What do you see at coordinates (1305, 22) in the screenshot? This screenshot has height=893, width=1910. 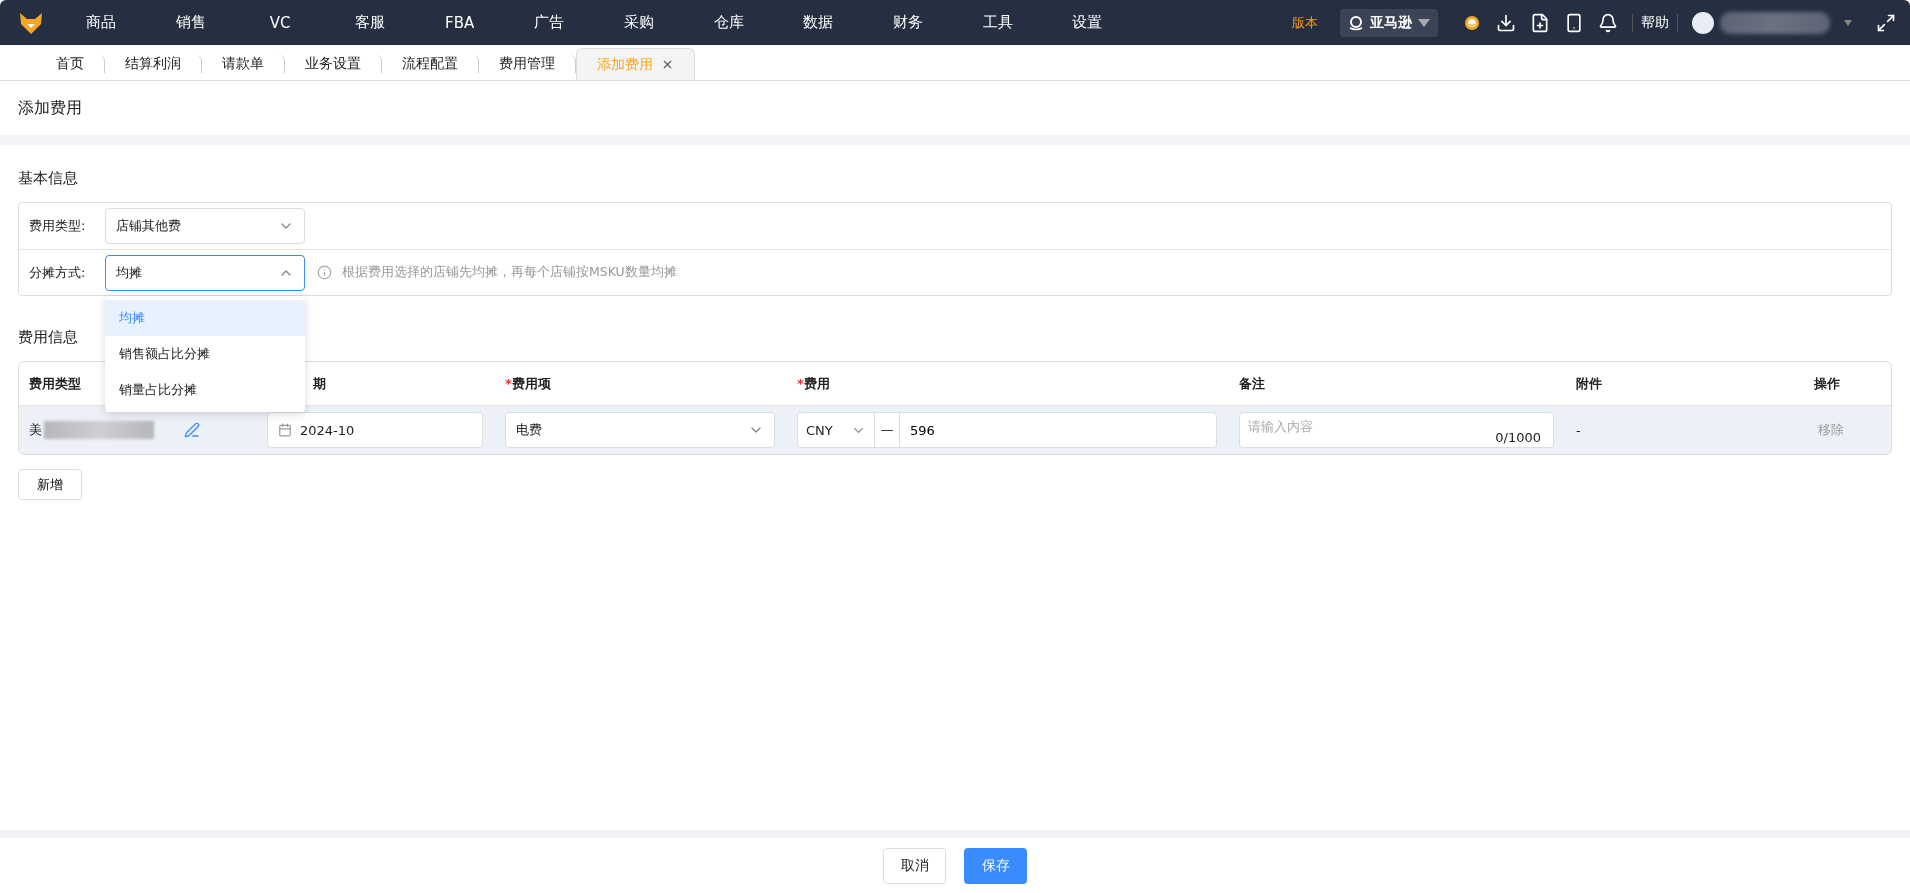 I see `version-link: 版本` at bounding box center [1305, 22].